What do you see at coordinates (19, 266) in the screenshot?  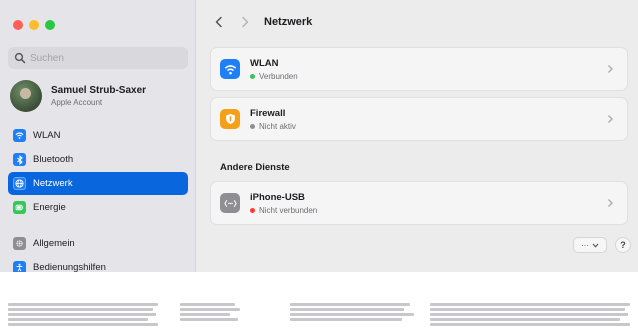 I see `accessibility-icon` at bounding box center [19, 266].